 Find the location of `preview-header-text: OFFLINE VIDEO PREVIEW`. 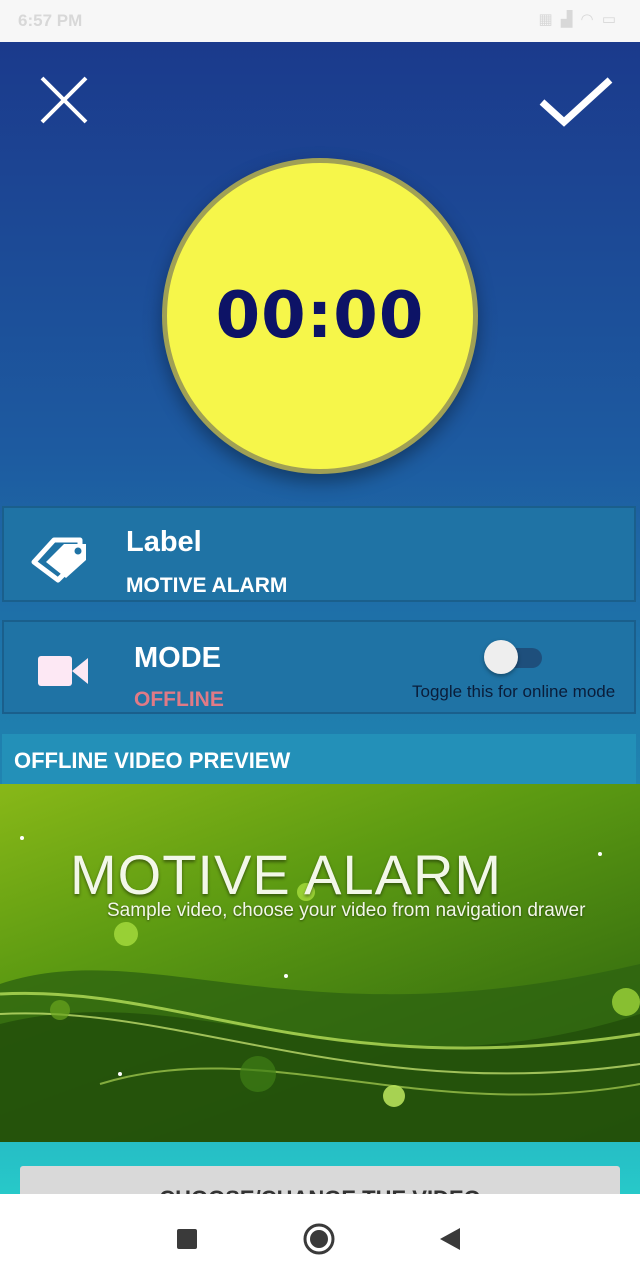

preview-header-text: OFFLINE VIDEO PREVIEW is located at coordinates (152, 760).